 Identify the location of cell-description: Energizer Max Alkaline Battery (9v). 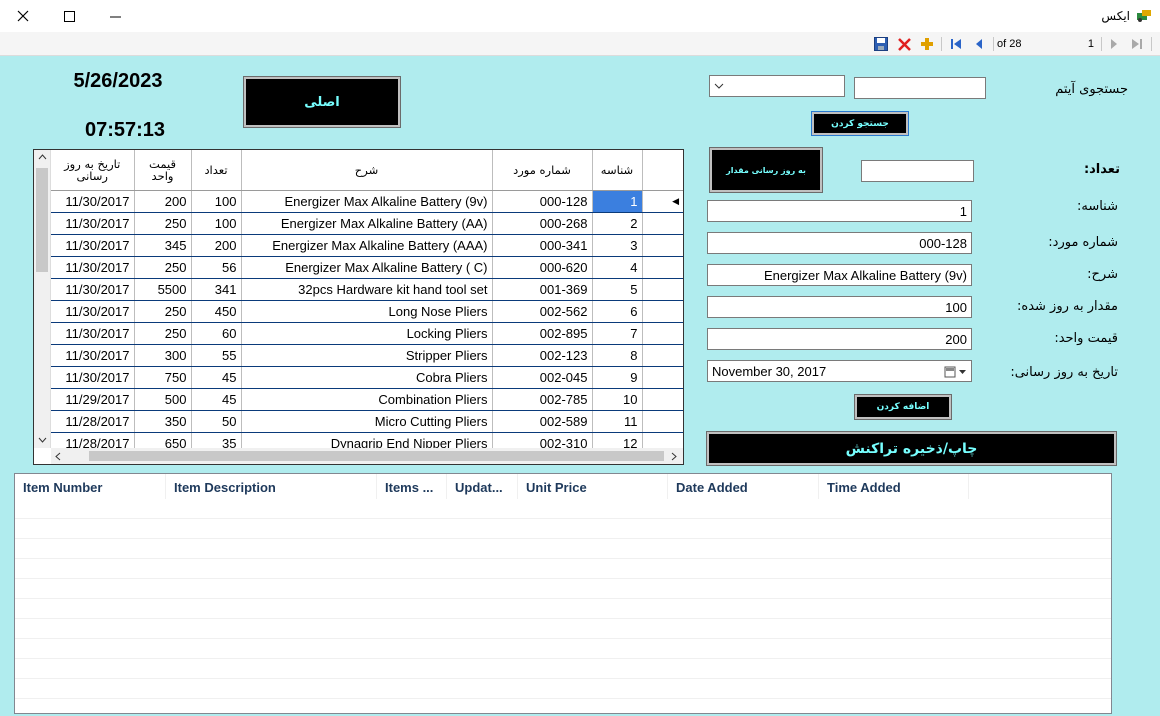
(367, 201).